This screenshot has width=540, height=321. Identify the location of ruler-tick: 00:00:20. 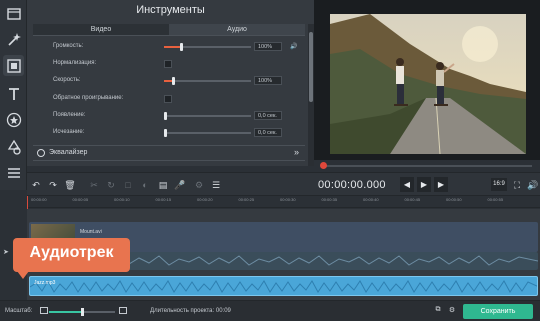
(205, 199).